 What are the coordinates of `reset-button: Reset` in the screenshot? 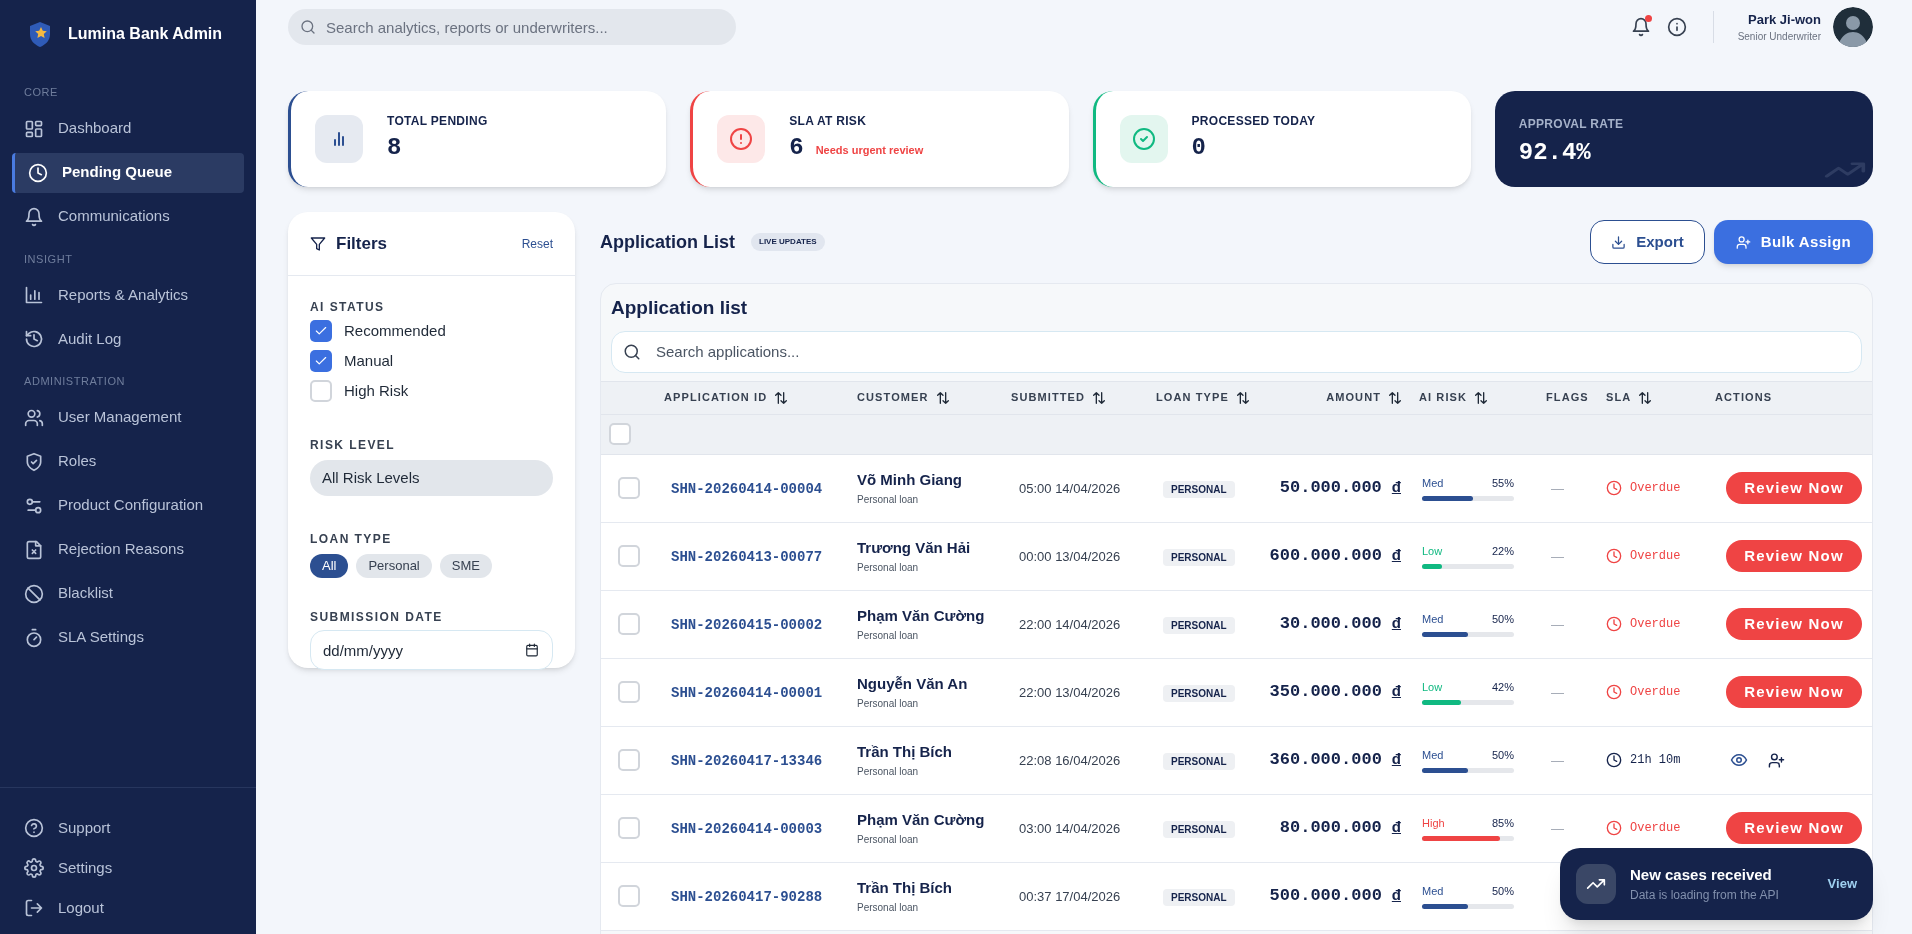 It's located at (537, 243).